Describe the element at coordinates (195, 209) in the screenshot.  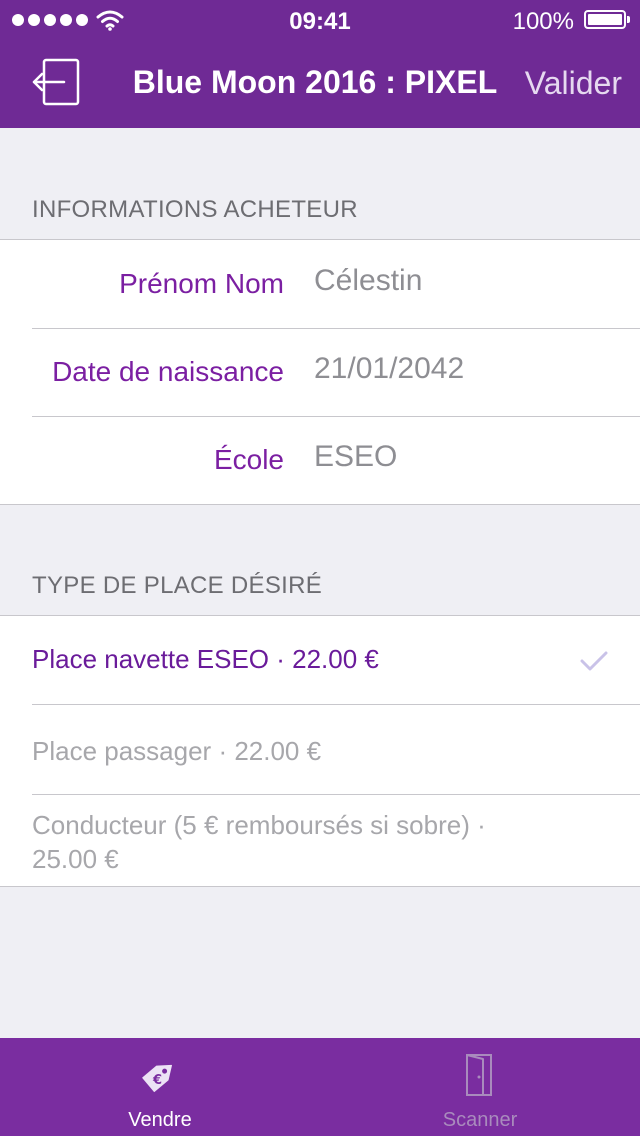
I see `buyer-section-header: INFORMATIONS ACHETEUR` at that location.